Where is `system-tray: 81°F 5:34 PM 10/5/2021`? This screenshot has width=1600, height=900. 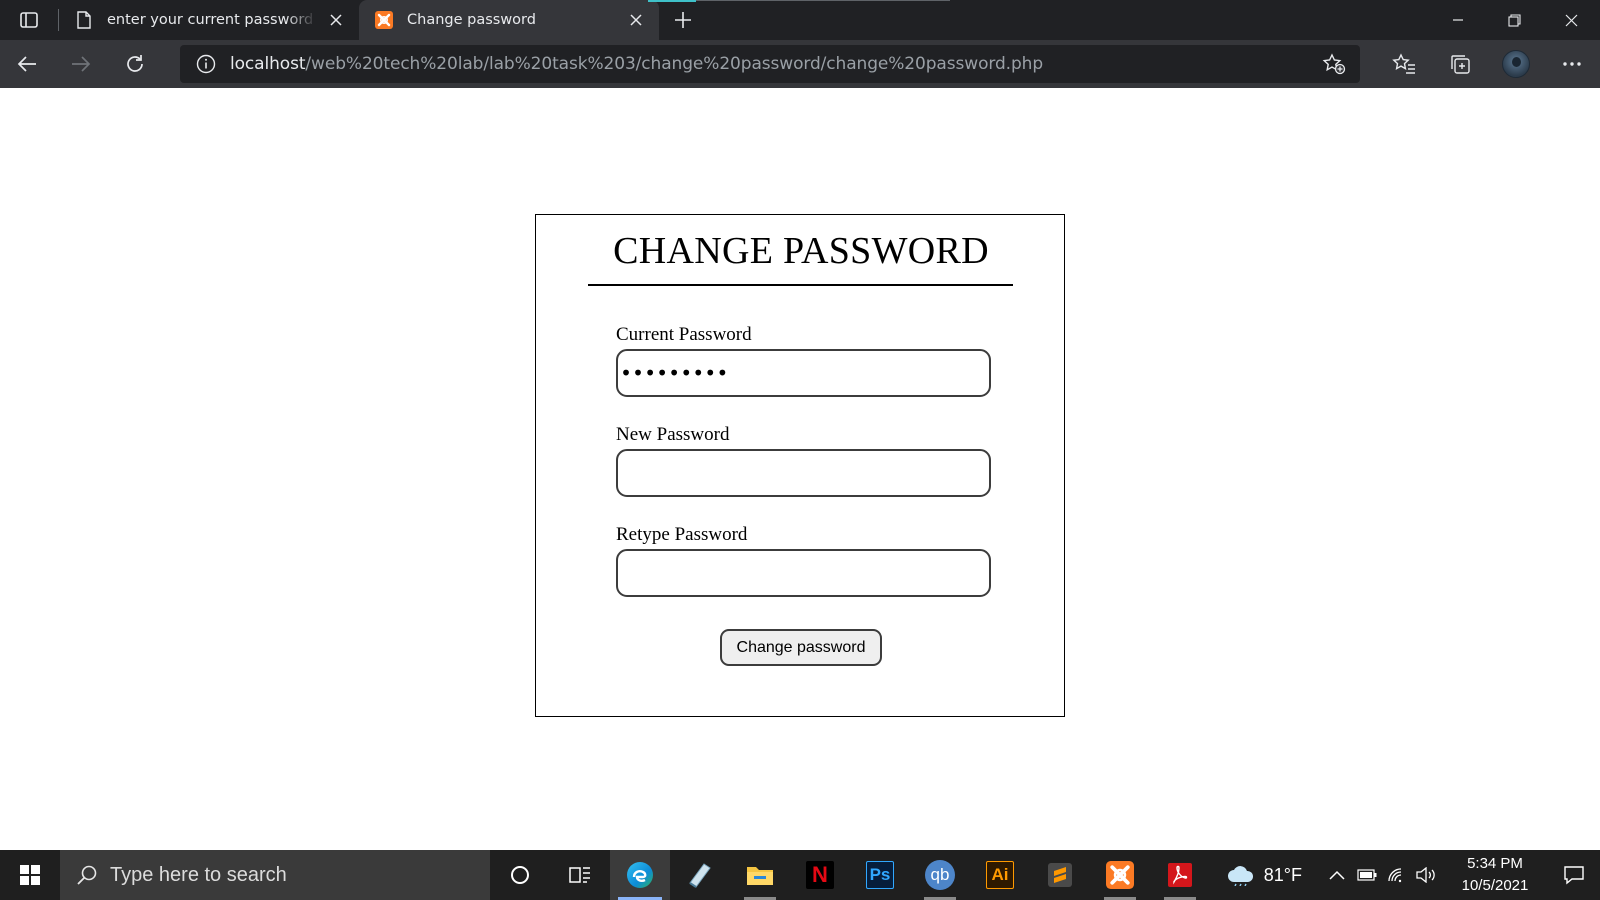
system-tray: 81°F 5:34 PM 10/5/2021 is located at coordinates (1413, 875).